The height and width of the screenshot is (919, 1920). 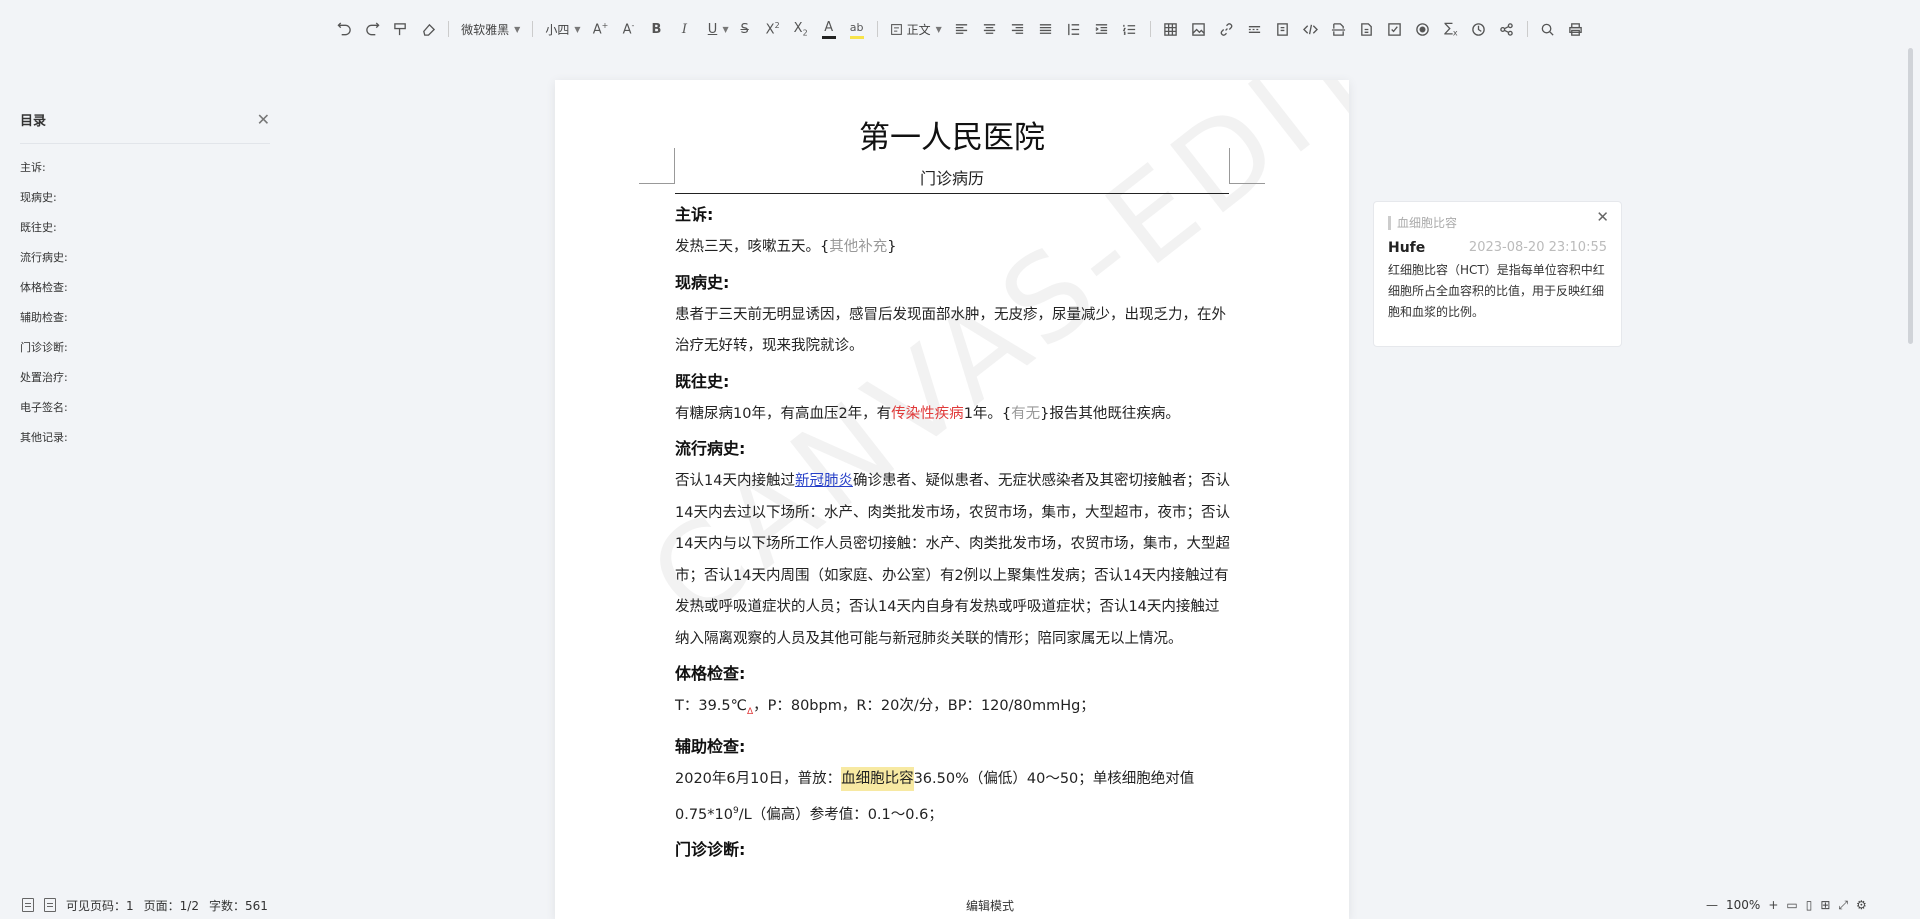 I want to click on print-button, so click(x=1576, y=29).